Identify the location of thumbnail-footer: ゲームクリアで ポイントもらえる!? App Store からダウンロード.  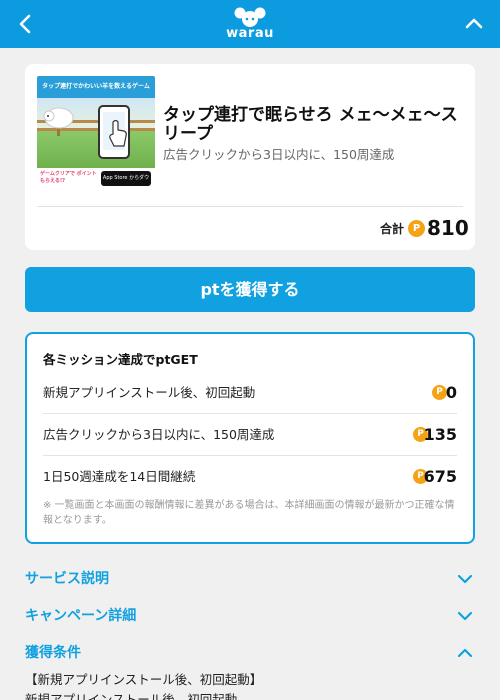
(96, 179).